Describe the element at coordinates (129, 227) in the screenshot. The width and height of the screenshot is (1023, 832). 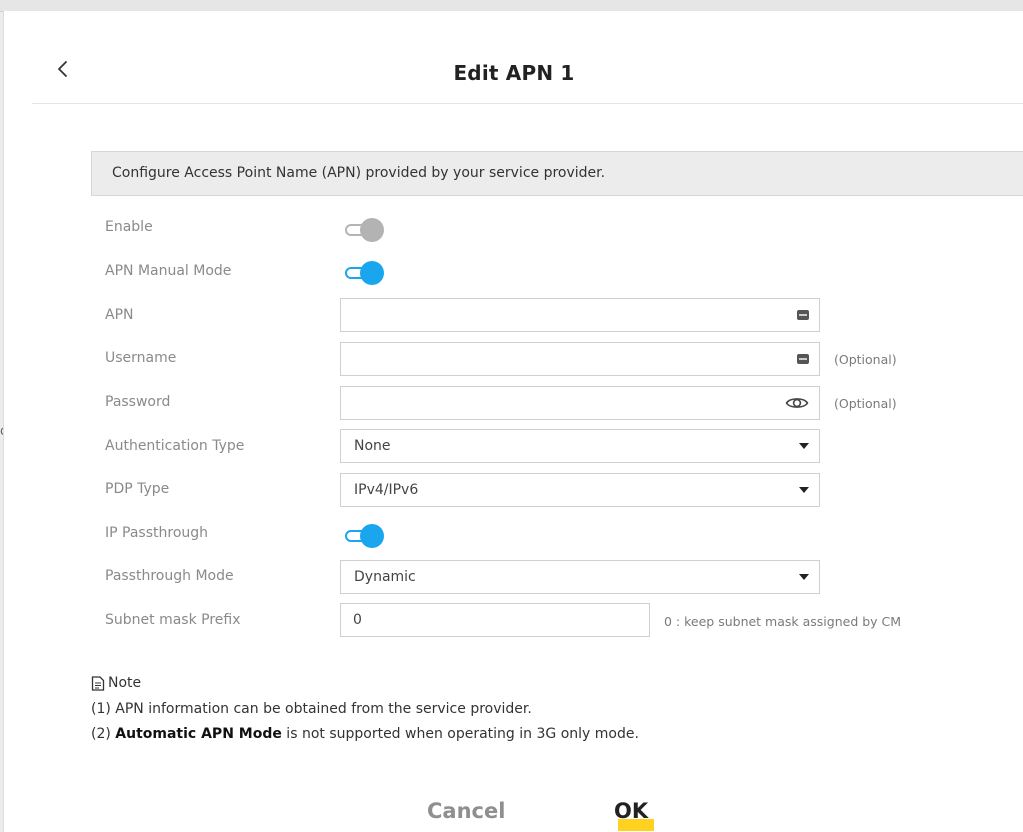
I see `enable-label: Enable` at that location.